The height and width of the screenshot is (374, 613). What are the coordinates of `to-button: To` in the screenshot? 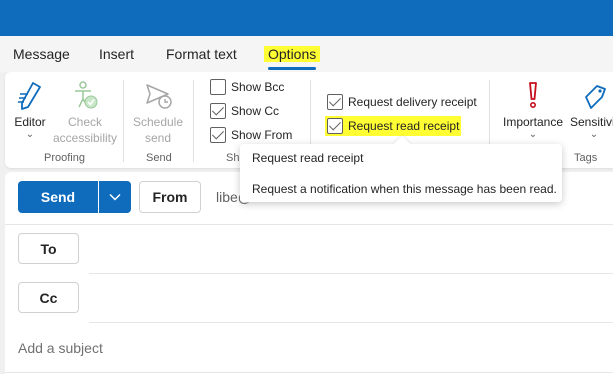 It's located at (48, 248).